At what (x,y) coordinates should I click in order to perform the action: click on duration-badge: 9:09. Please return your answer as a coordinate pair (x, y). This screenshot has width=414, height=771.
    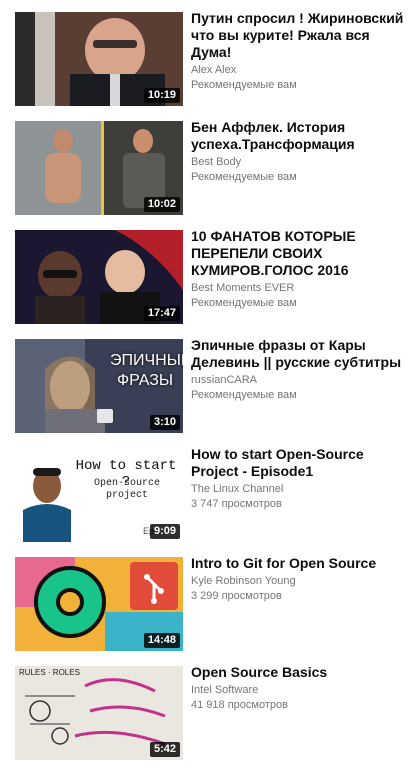
    Looking at the image, I should click on (164, 531).